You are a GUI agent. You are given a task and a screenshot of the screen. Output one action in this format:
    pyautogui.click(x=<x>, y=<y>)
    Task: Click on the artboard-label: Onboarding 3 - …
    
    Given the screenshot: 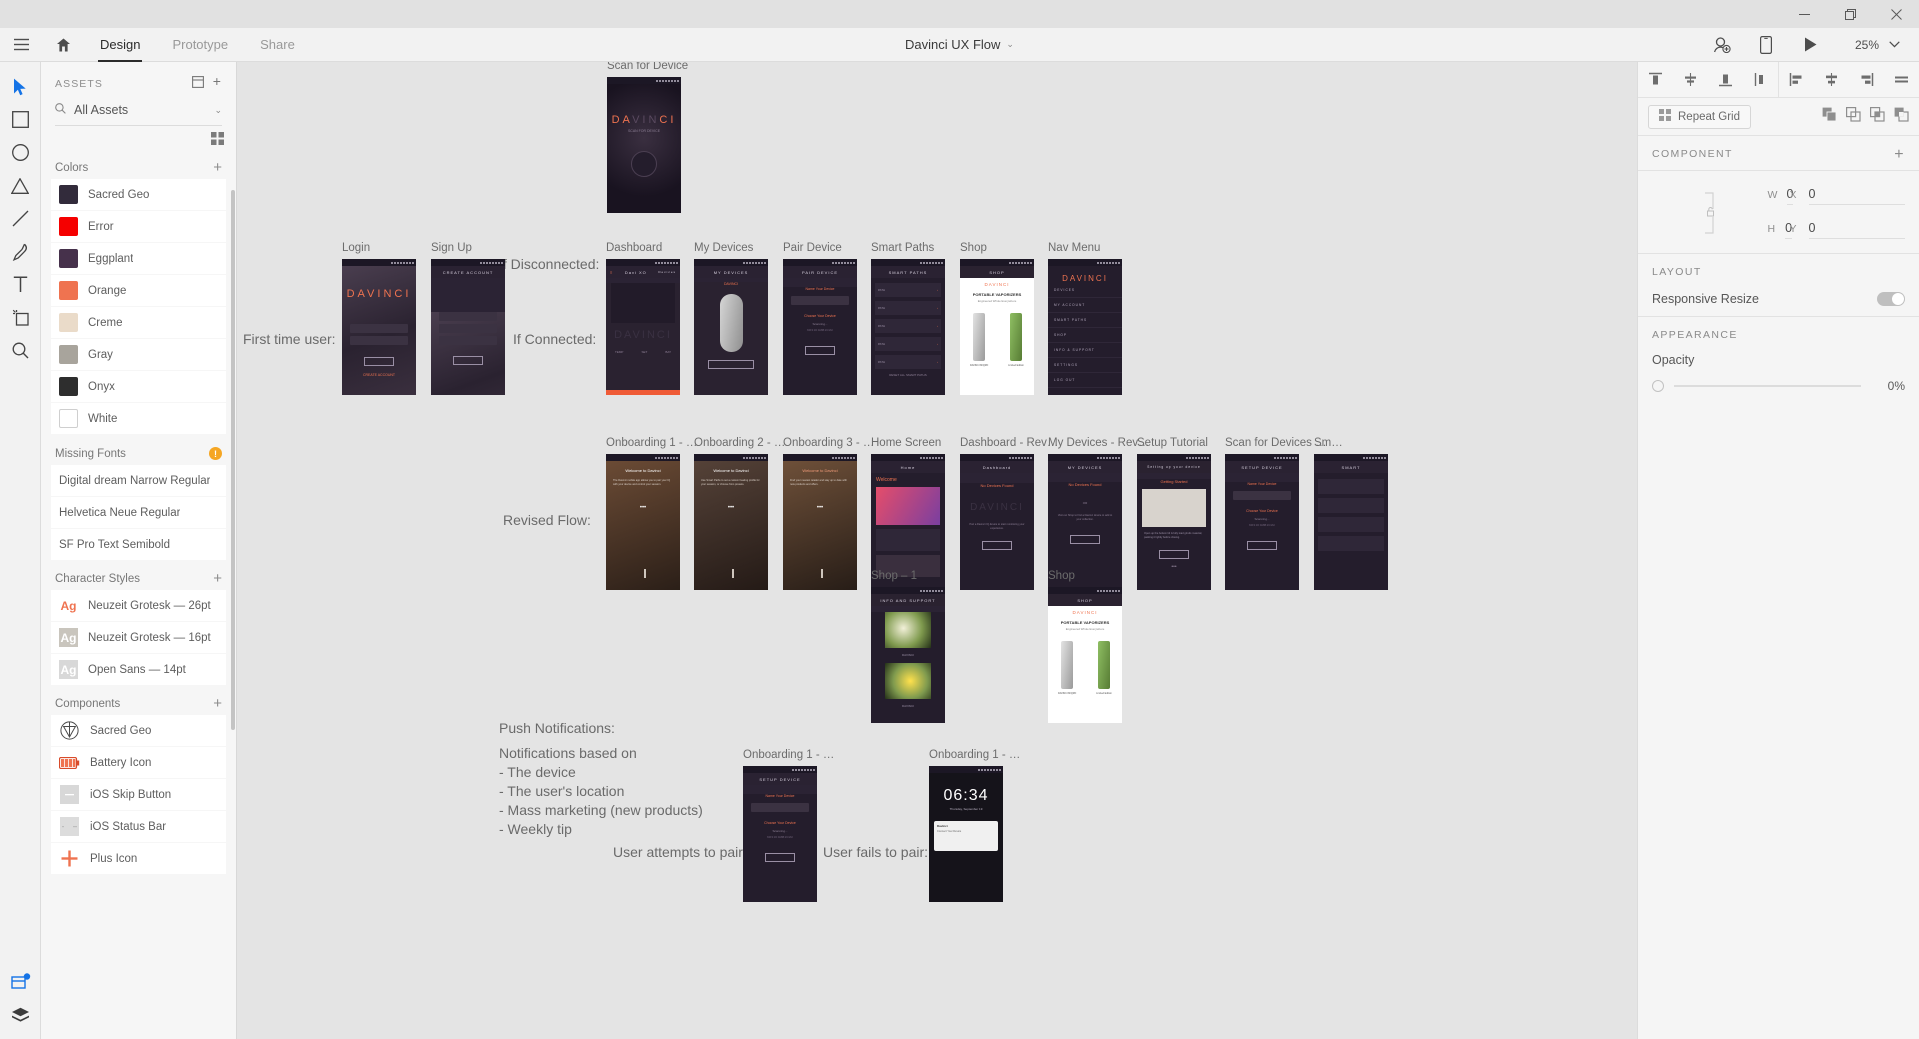 What is the action you would take?
    pyautogui.click(x=828, y=443)
    